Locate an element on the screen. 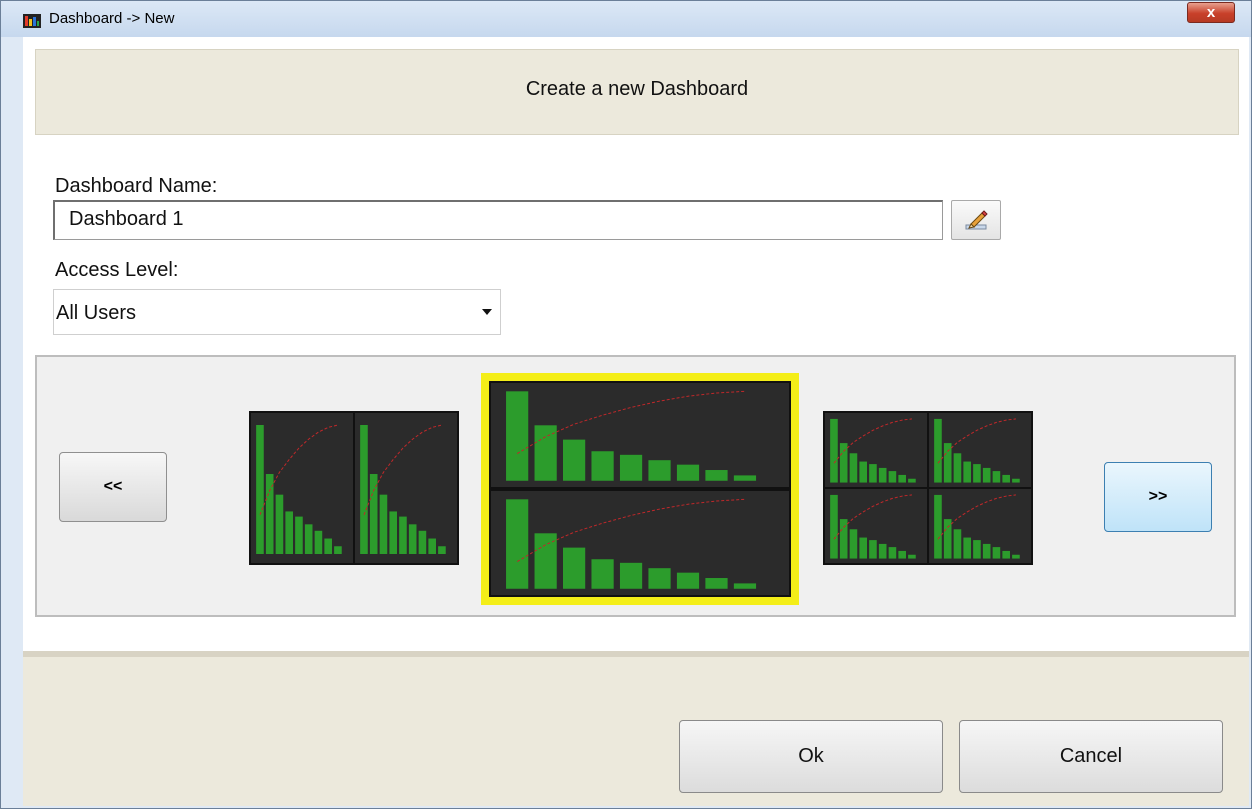 This screenshot has width=1252, height=809. close-icon: x is located at coordinates (1211, 12).